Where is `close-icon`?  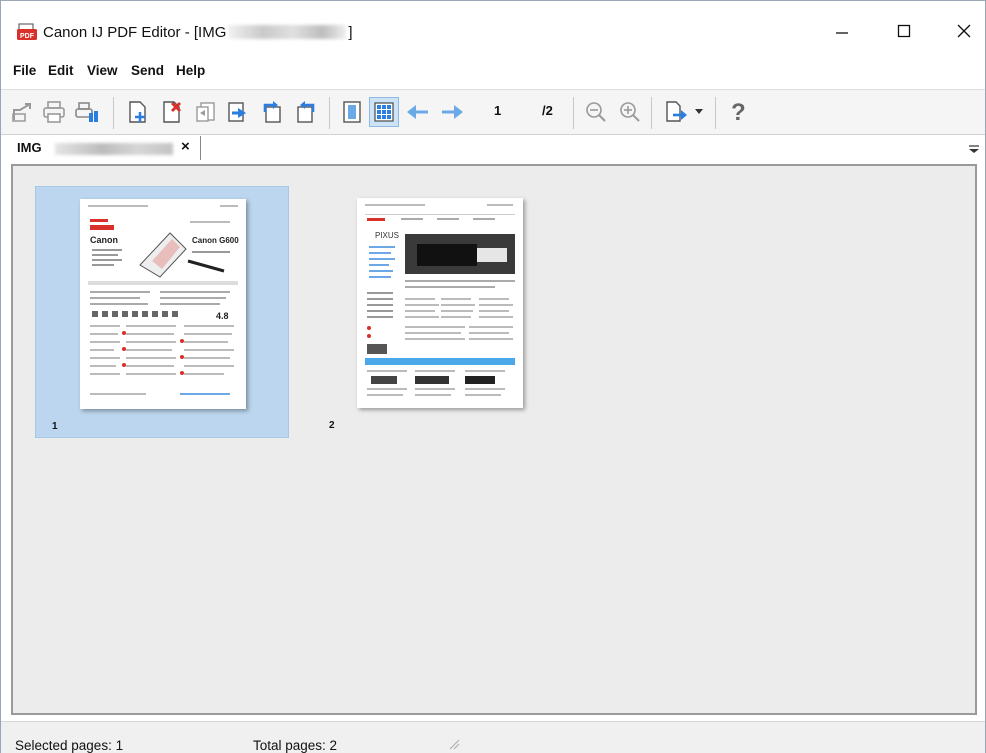 close-icon is located at coordinates (964, 31).